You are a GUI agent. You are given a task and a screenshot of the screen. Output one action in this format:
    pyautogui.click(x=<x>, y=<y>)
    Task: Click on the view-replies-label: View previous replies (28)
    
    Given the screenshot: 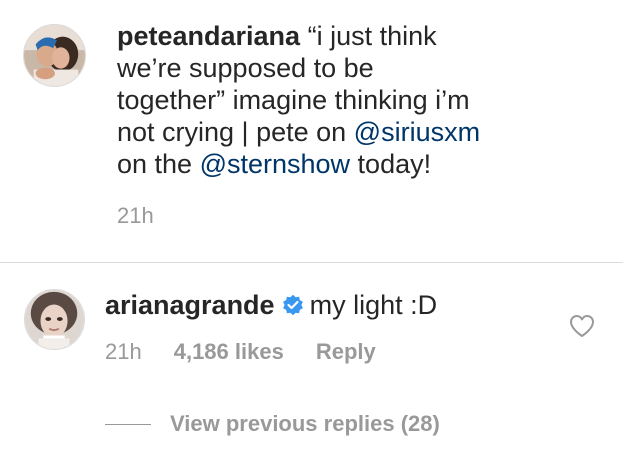 What is the action you would take?
    pyautogui.click(x=305, y=423)
    